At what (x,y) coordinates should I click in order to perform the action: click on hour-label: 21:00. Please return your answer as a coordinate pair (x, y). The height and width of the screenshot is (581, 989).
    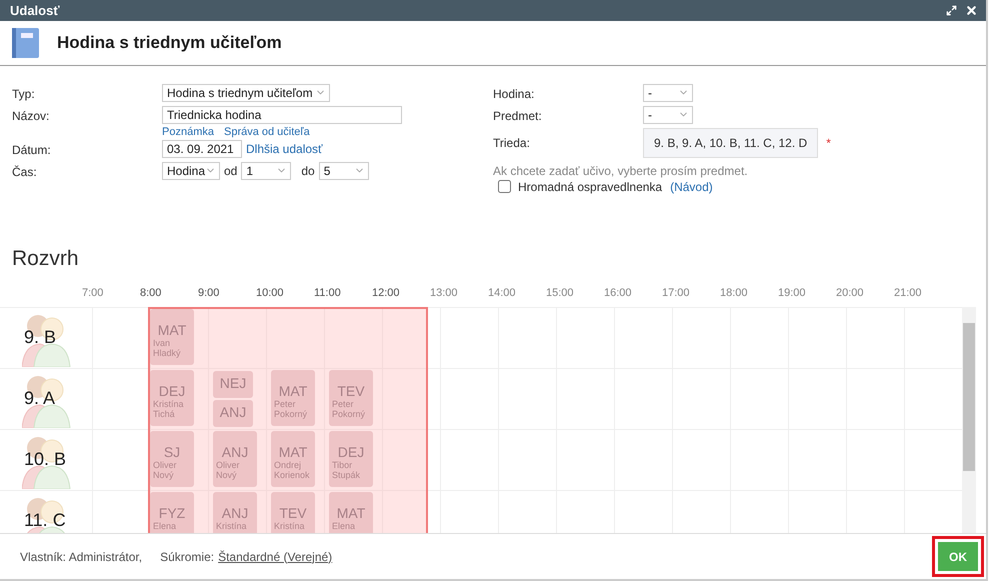
    Looking at the image, I should click on (908, 294).